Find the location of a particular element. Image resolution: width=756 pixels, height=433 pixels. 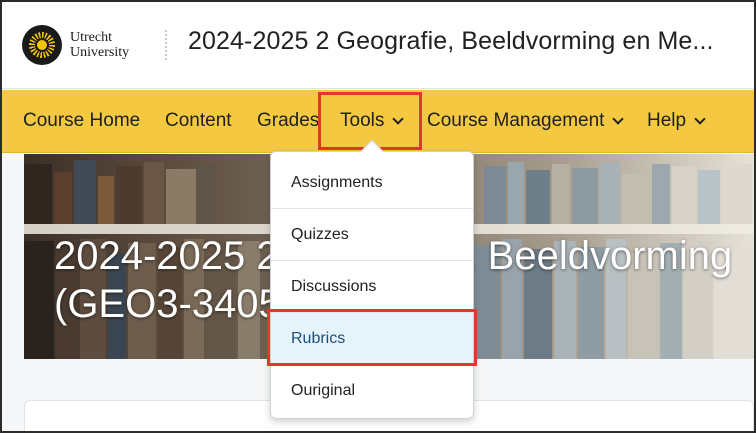

nav-label: Help is located at coordinates (667, 120).